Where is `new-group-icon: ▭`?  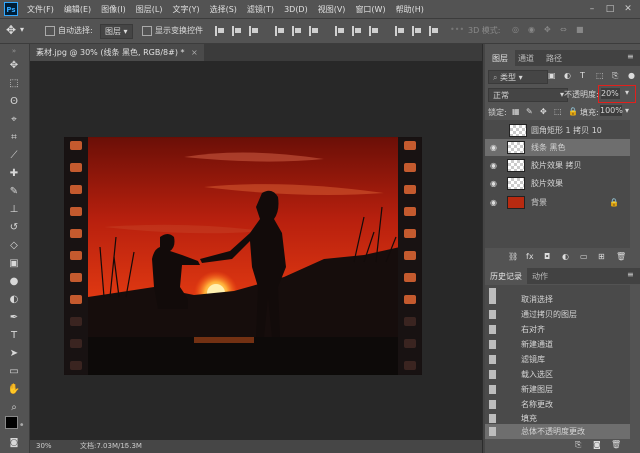
new-group-icon: ▭ is located at coordinates (584, 256).